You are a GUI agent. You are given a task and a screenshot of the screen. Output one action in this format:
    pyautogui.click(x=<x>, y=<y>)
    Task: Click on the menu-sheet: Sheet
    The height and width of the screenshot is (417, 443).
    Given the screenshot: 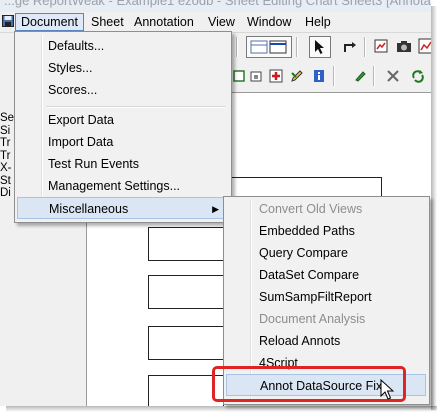 What is the action you would take?
    pyautogui.click(x=107, y=22)
    